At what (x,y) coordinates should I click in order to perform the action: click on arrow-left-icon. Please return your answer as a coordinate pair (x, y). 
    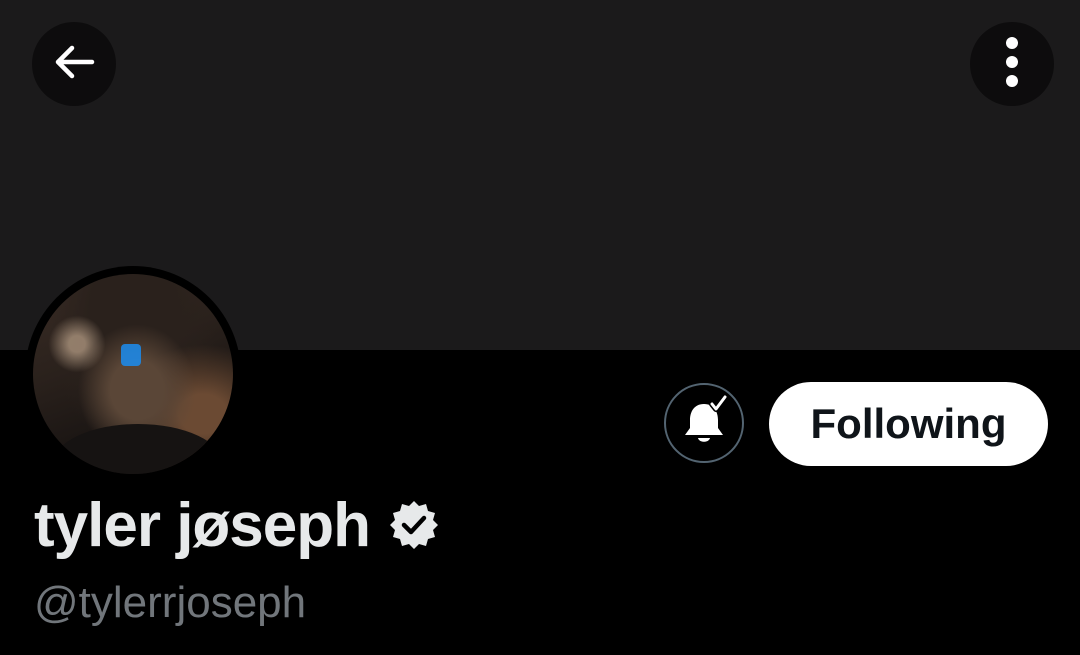
    Looking at the image, I should click on (74, 64).